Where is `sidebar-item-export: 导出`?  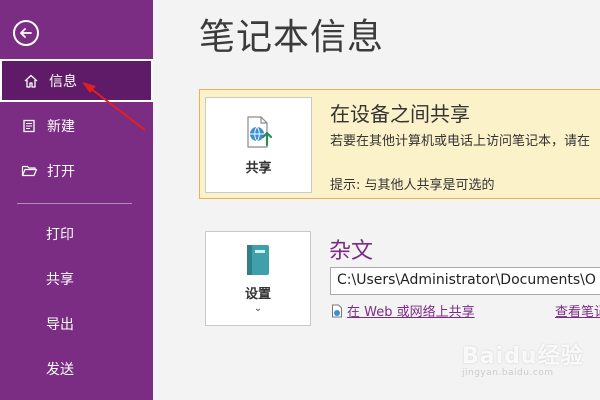 sidebar-item-export: 导出 is located at coordinates (76, 323).